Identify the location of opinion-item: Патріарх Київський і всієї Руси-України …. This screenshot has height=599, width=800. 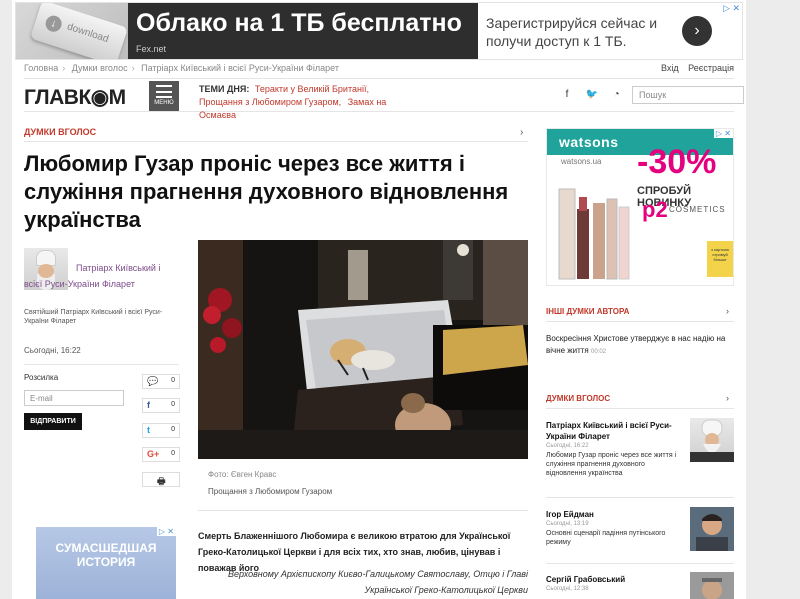
(616, 449).